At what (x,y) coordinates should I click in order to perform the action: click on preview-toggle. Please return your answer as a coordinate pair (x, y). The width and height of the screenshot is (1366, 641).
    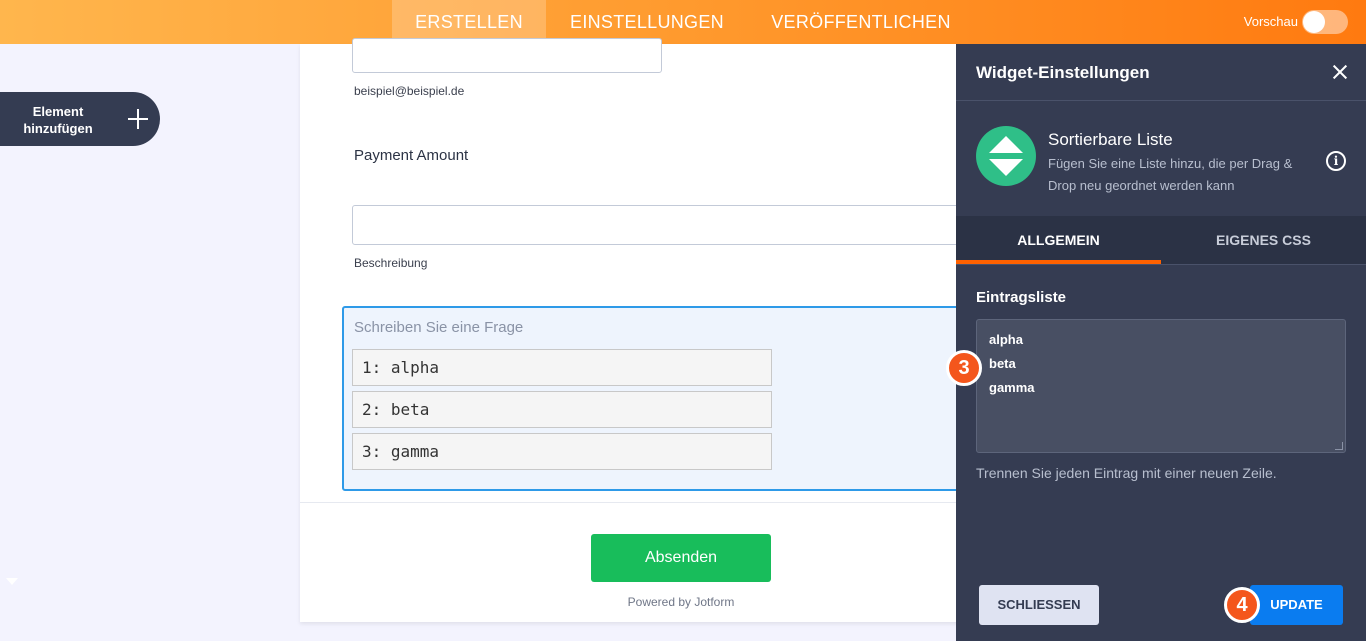
    Looking at the image, I should click on (1325, 22).